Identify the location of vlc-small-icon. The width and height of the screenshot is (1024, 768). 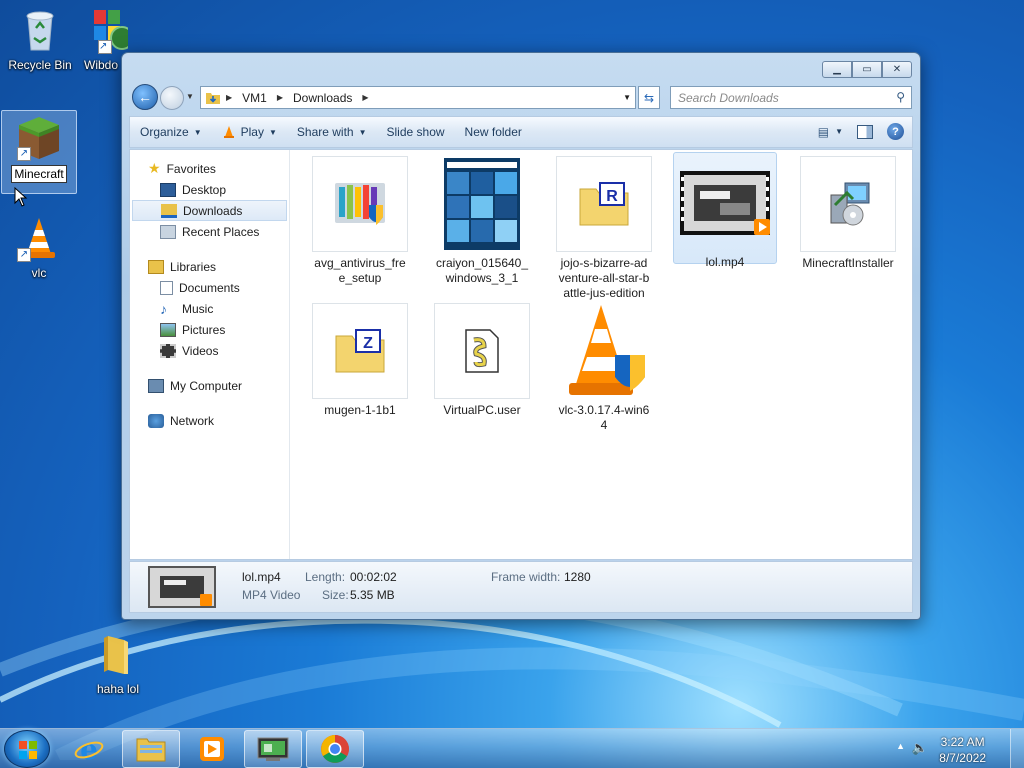
(228, 132).